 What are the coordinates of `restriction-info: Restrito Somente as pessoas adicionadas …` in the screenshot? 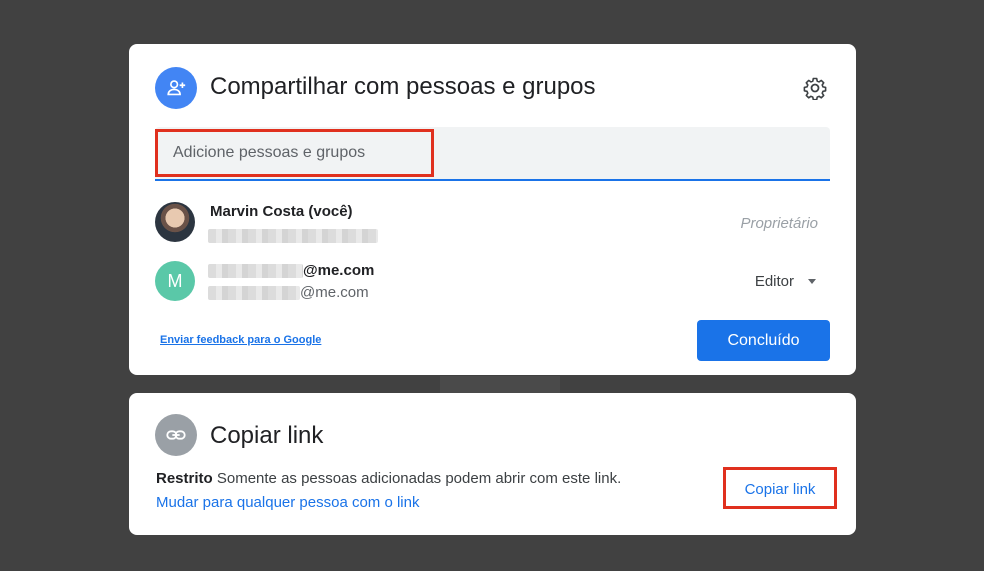 It's located at (388, 478).